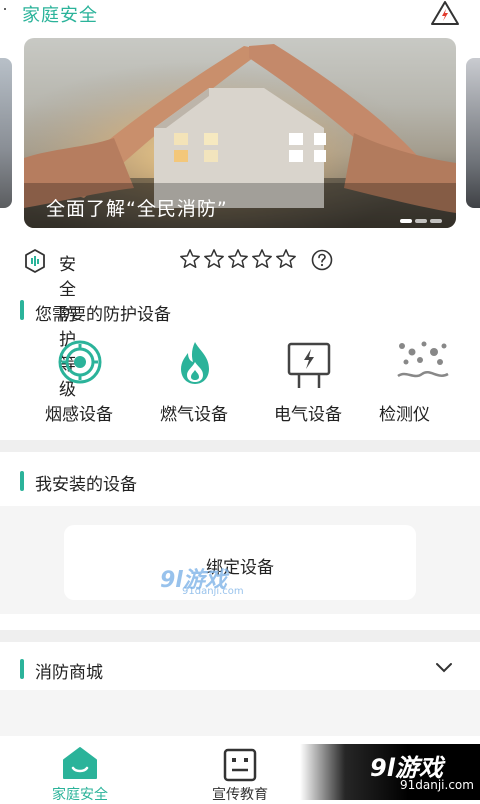 This screenshot has height=804, width=480. What do you see at coordinates (194, 385) in the screenshot?
I see `device-item-gas: 燃气设备` at bounding box center [194, 385].